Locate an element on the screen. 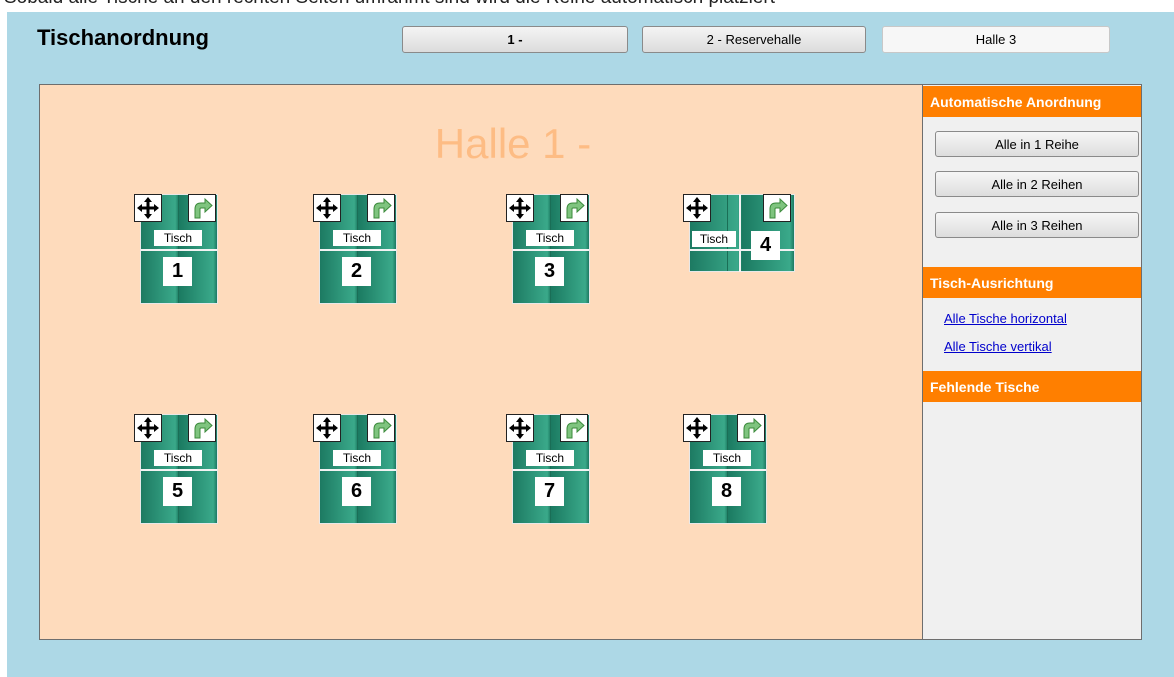  hall-title: Halle 1 - is located at coordinates (513, 143).